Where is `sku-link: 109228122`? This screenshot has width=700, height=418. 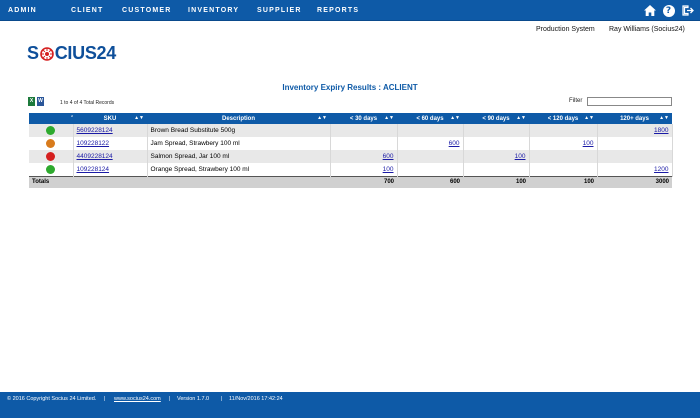 sku-link: 109228122 is located at coordinates (93, 143).